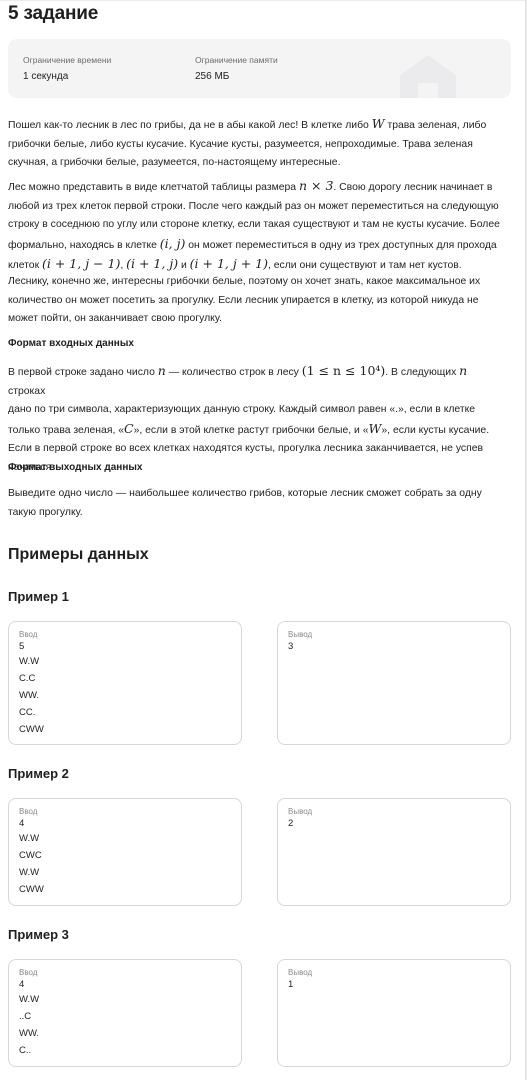 This screenshot has width=527, height=1080. I want to click on example-2-input-label: Ввод, so click(28, 811).